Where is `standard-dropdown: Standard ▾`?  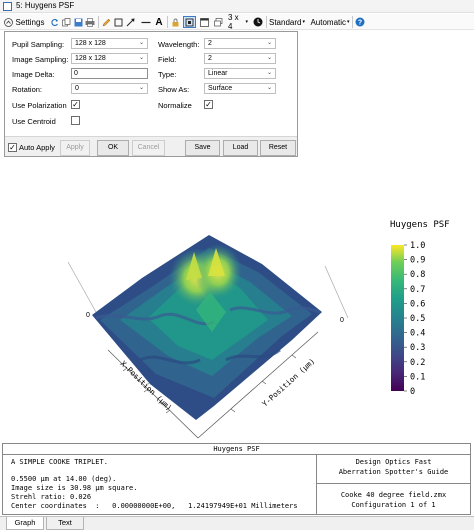
standard-dropdown: Standard ▾ is located at coordinates (287, 22).